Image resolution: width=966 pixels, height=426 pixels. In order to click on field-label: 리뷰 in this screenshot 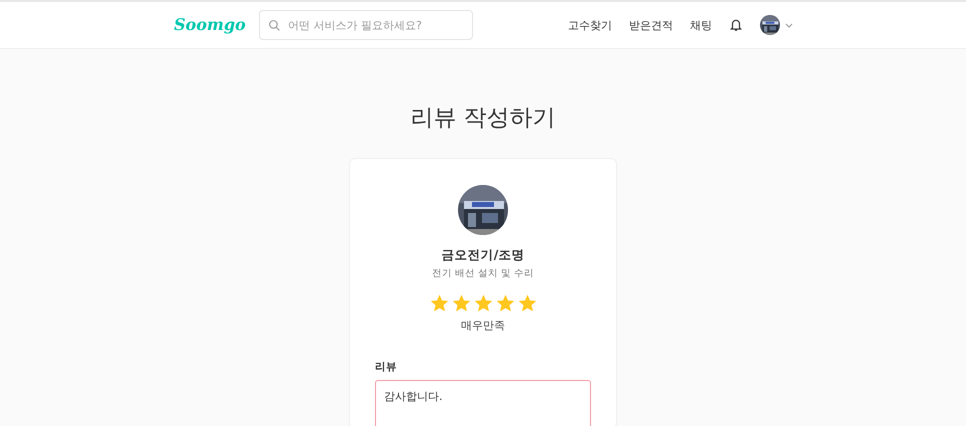, I will do `click(386, 367)`.